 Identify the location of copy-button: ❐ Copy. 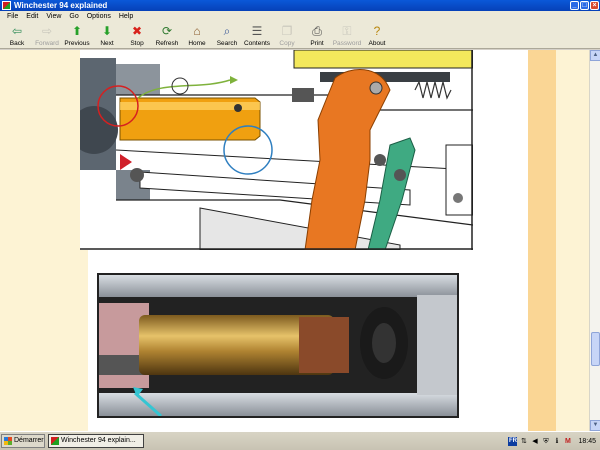
(287, 35).